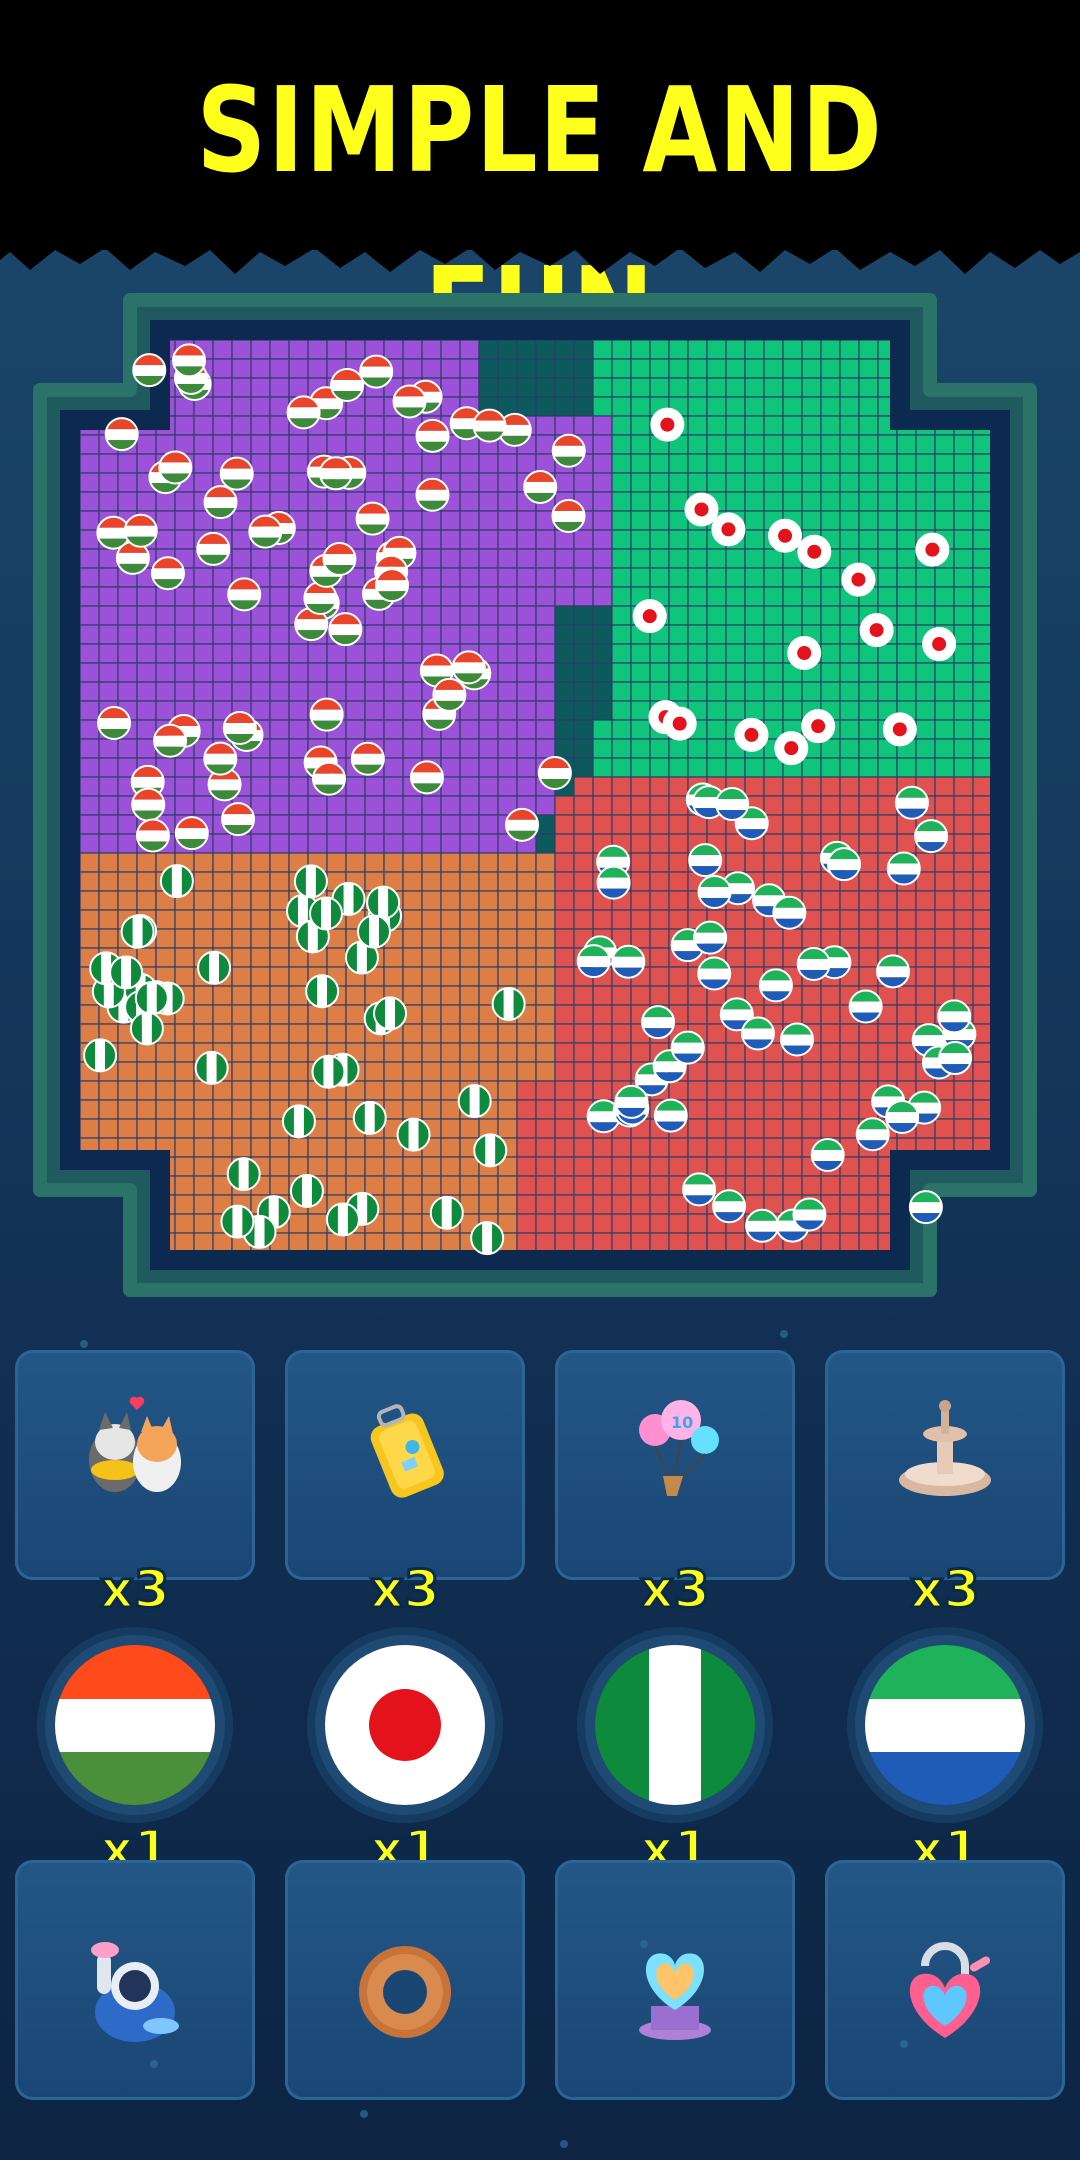  What do you see at coordinates (540, 220) in the screenshot?
I see `banner-title: SIMPLE AND FUN` at bounding box center [540, 220].